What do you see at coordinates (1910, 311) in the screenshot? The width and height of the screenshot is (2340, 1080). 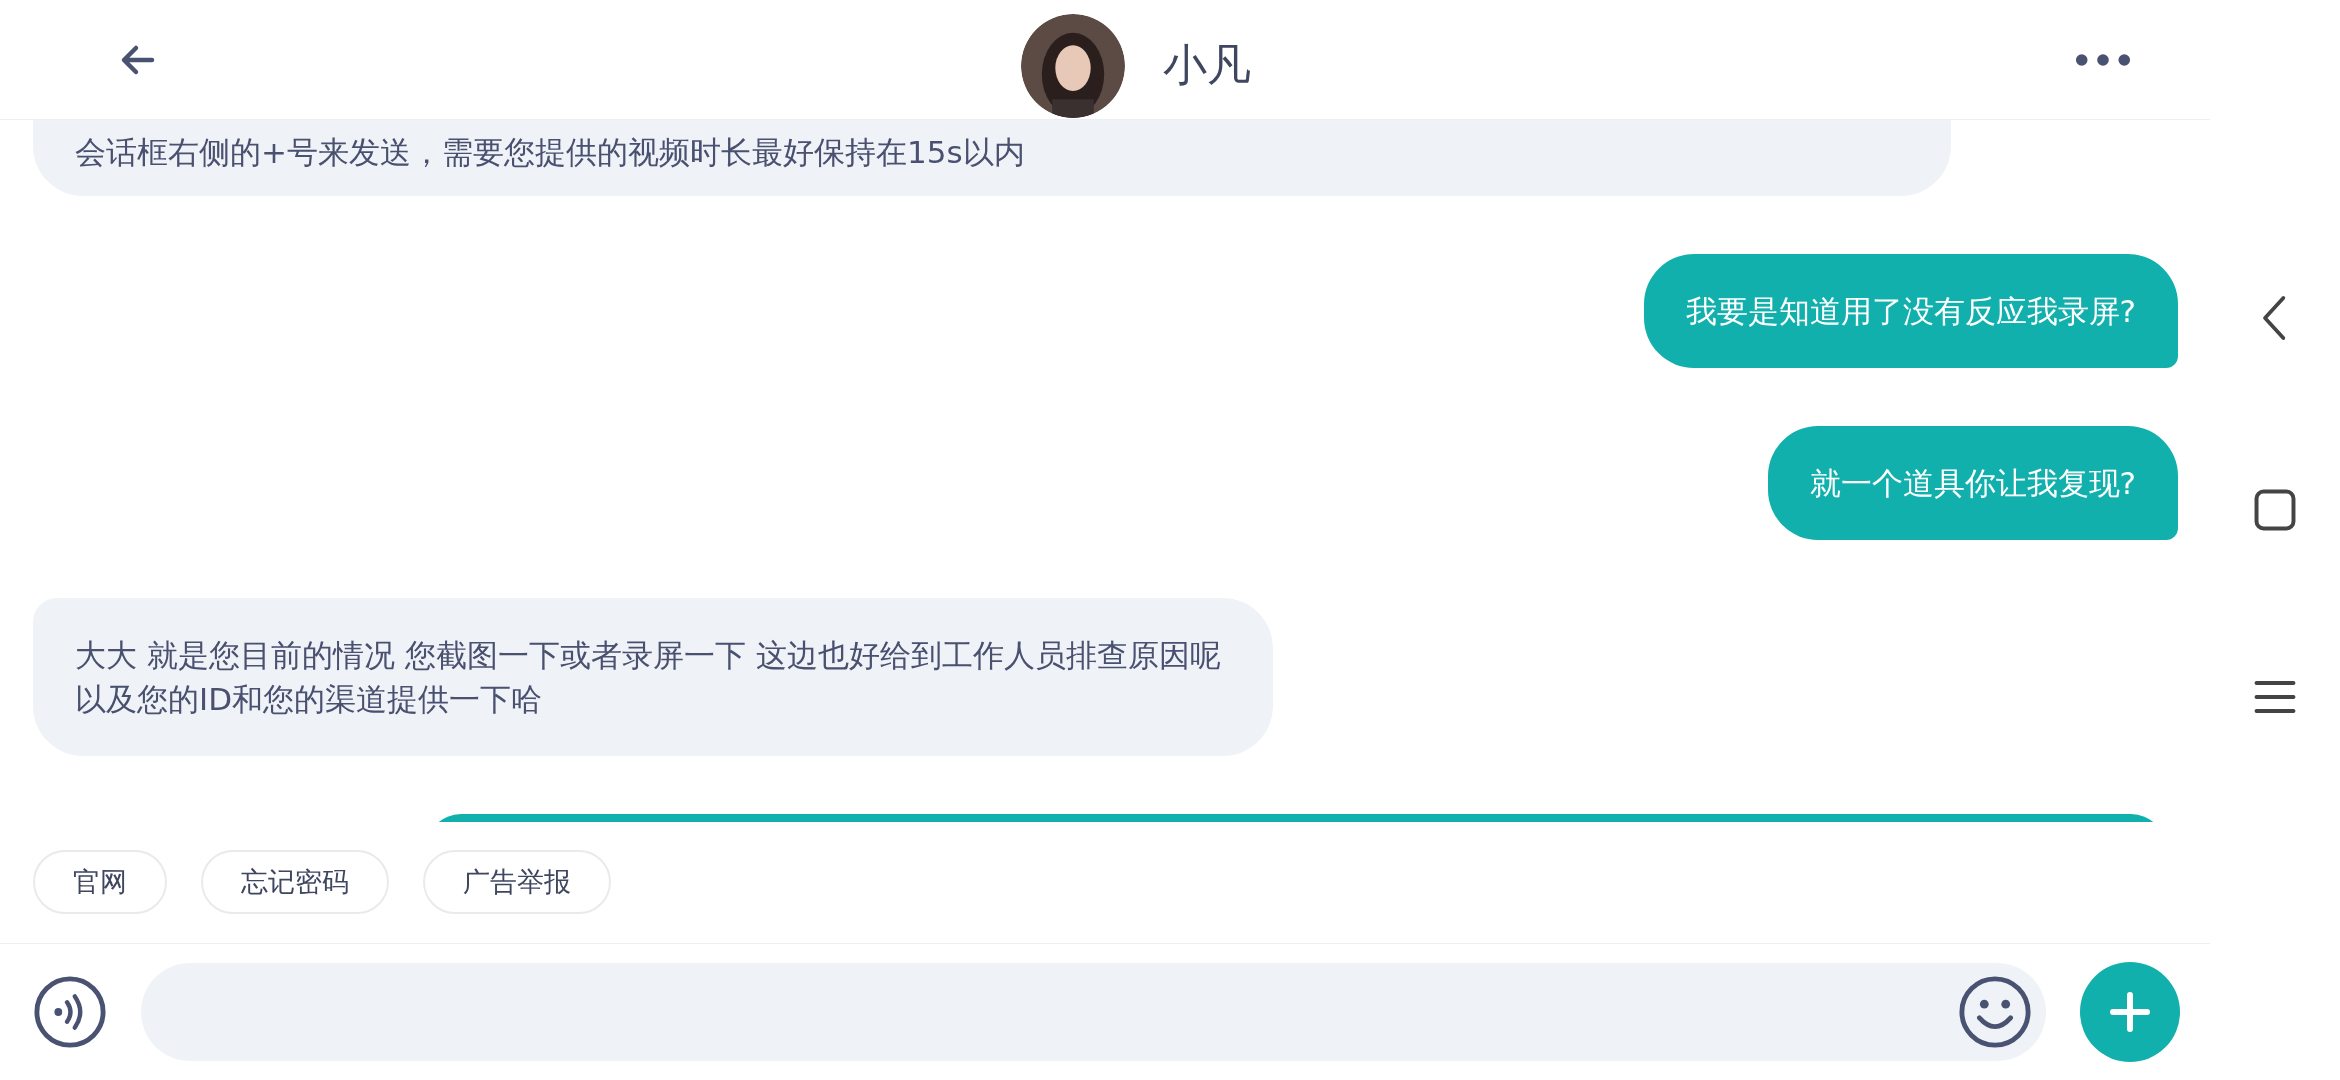 I see `message-bubble: 我要是知道用了没有反应我录屏?` at bounding box center [1910, 311].